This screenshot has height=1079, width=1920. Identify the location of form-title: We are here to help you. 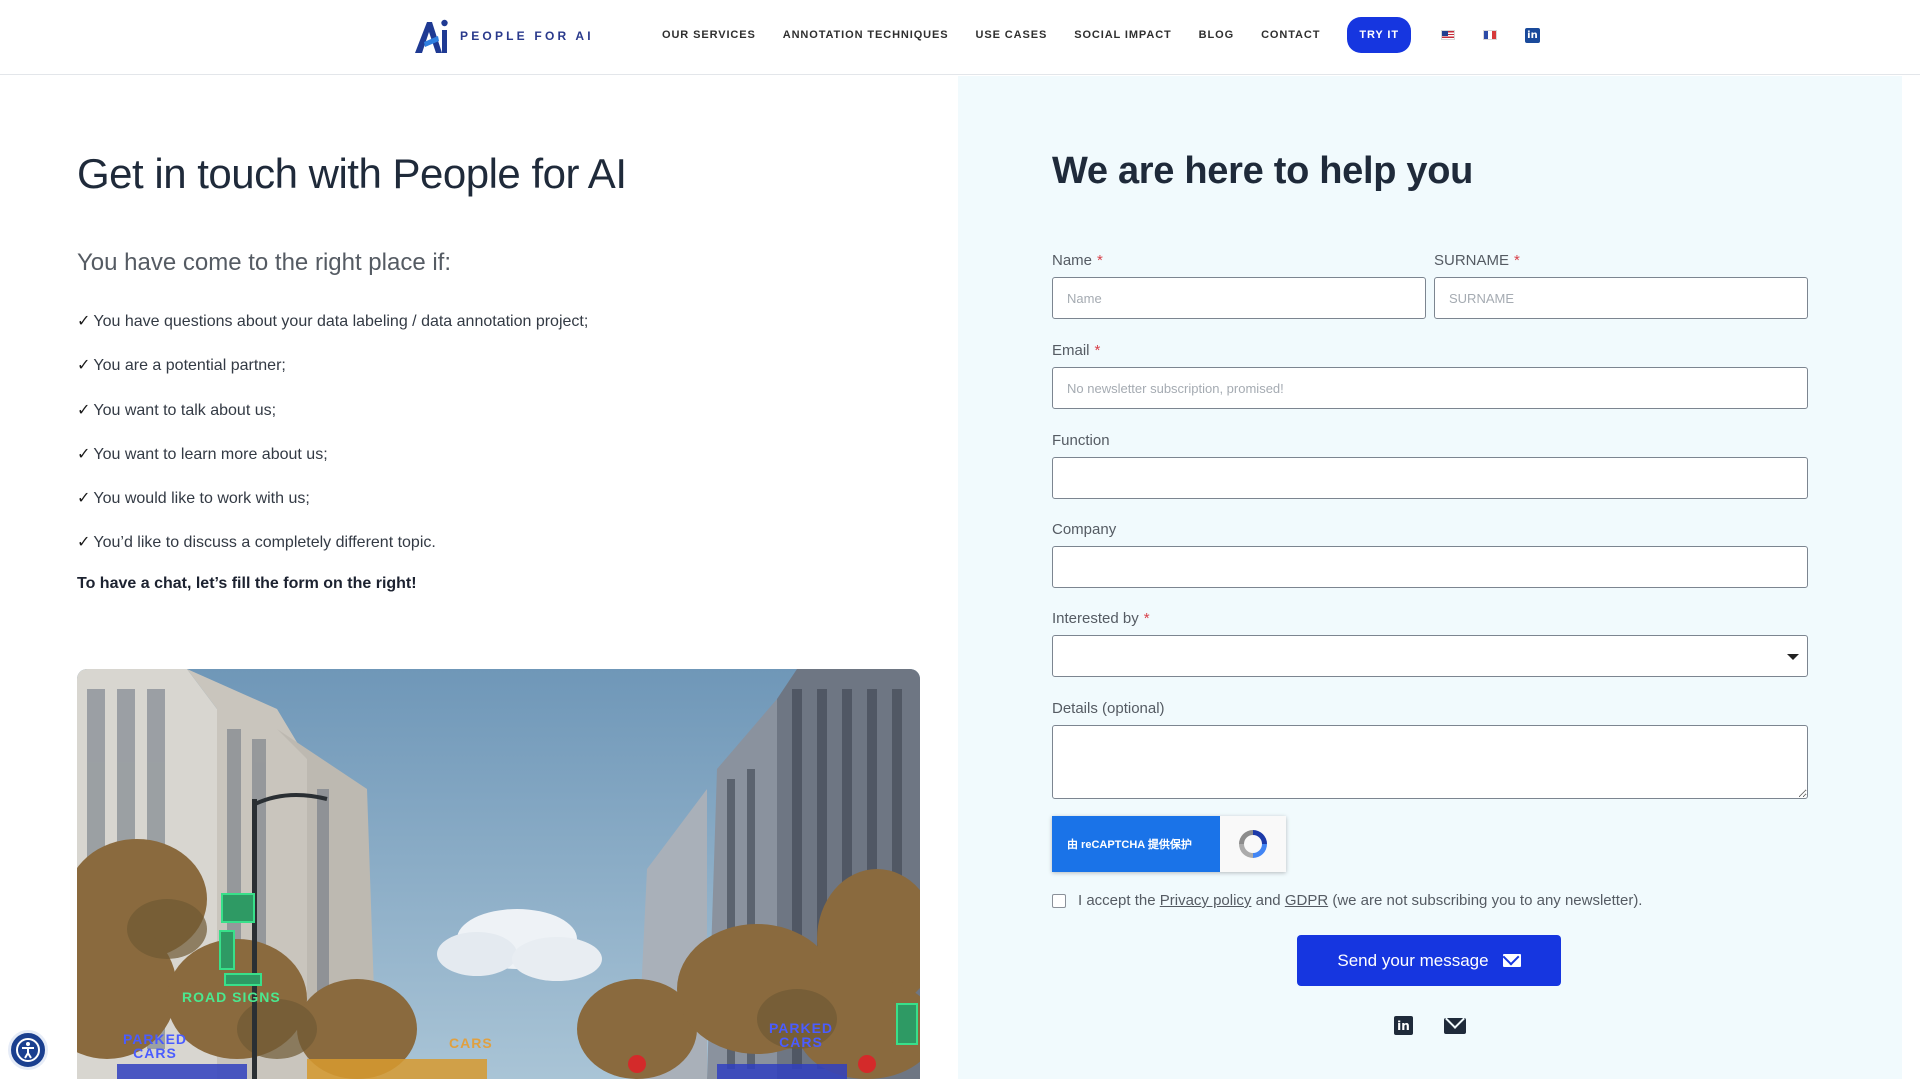
(1263, 171).